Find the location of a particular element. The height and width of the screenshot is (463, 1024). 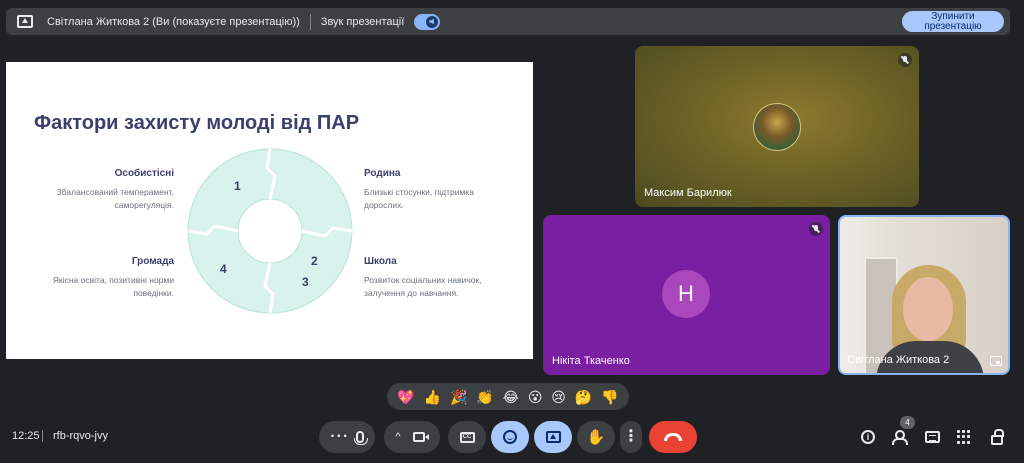

avatar is located at coordinates (777, 127).